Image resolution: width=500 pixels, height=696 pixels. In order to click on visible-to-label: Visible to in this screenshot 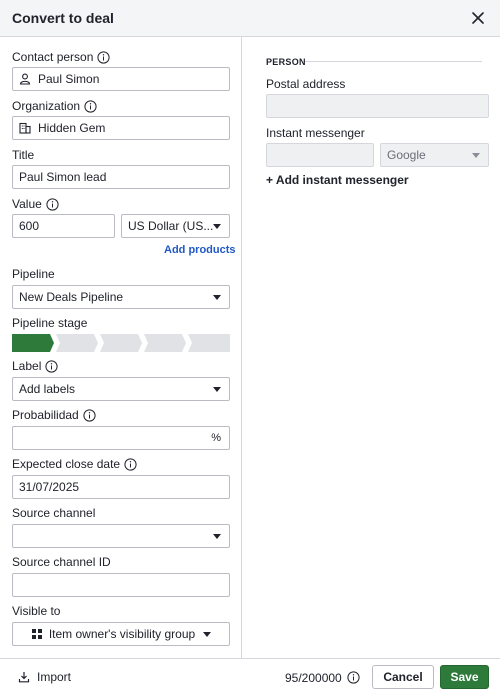, I will do `click(36, 611)`.